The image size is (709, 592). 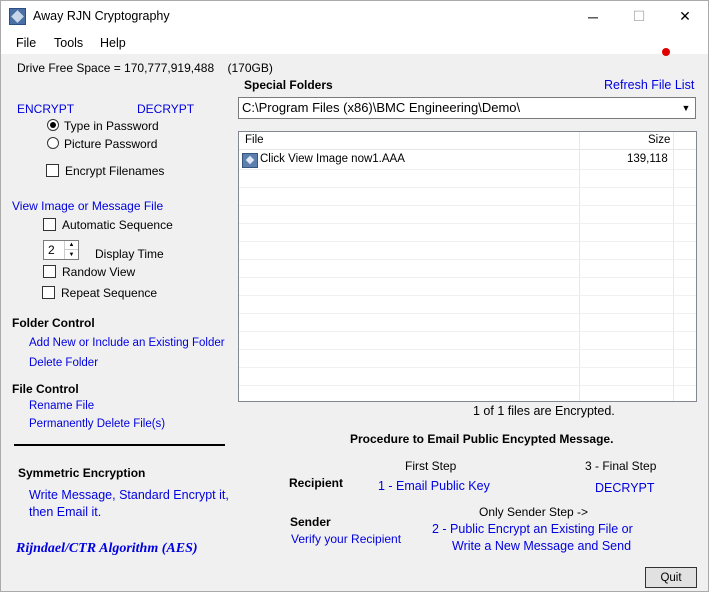 What do you see at coordinates (117, 225) in the screenshot?
I see `automatic-sequence-label: Automatic Sequence` at bounding box center [117, 225].